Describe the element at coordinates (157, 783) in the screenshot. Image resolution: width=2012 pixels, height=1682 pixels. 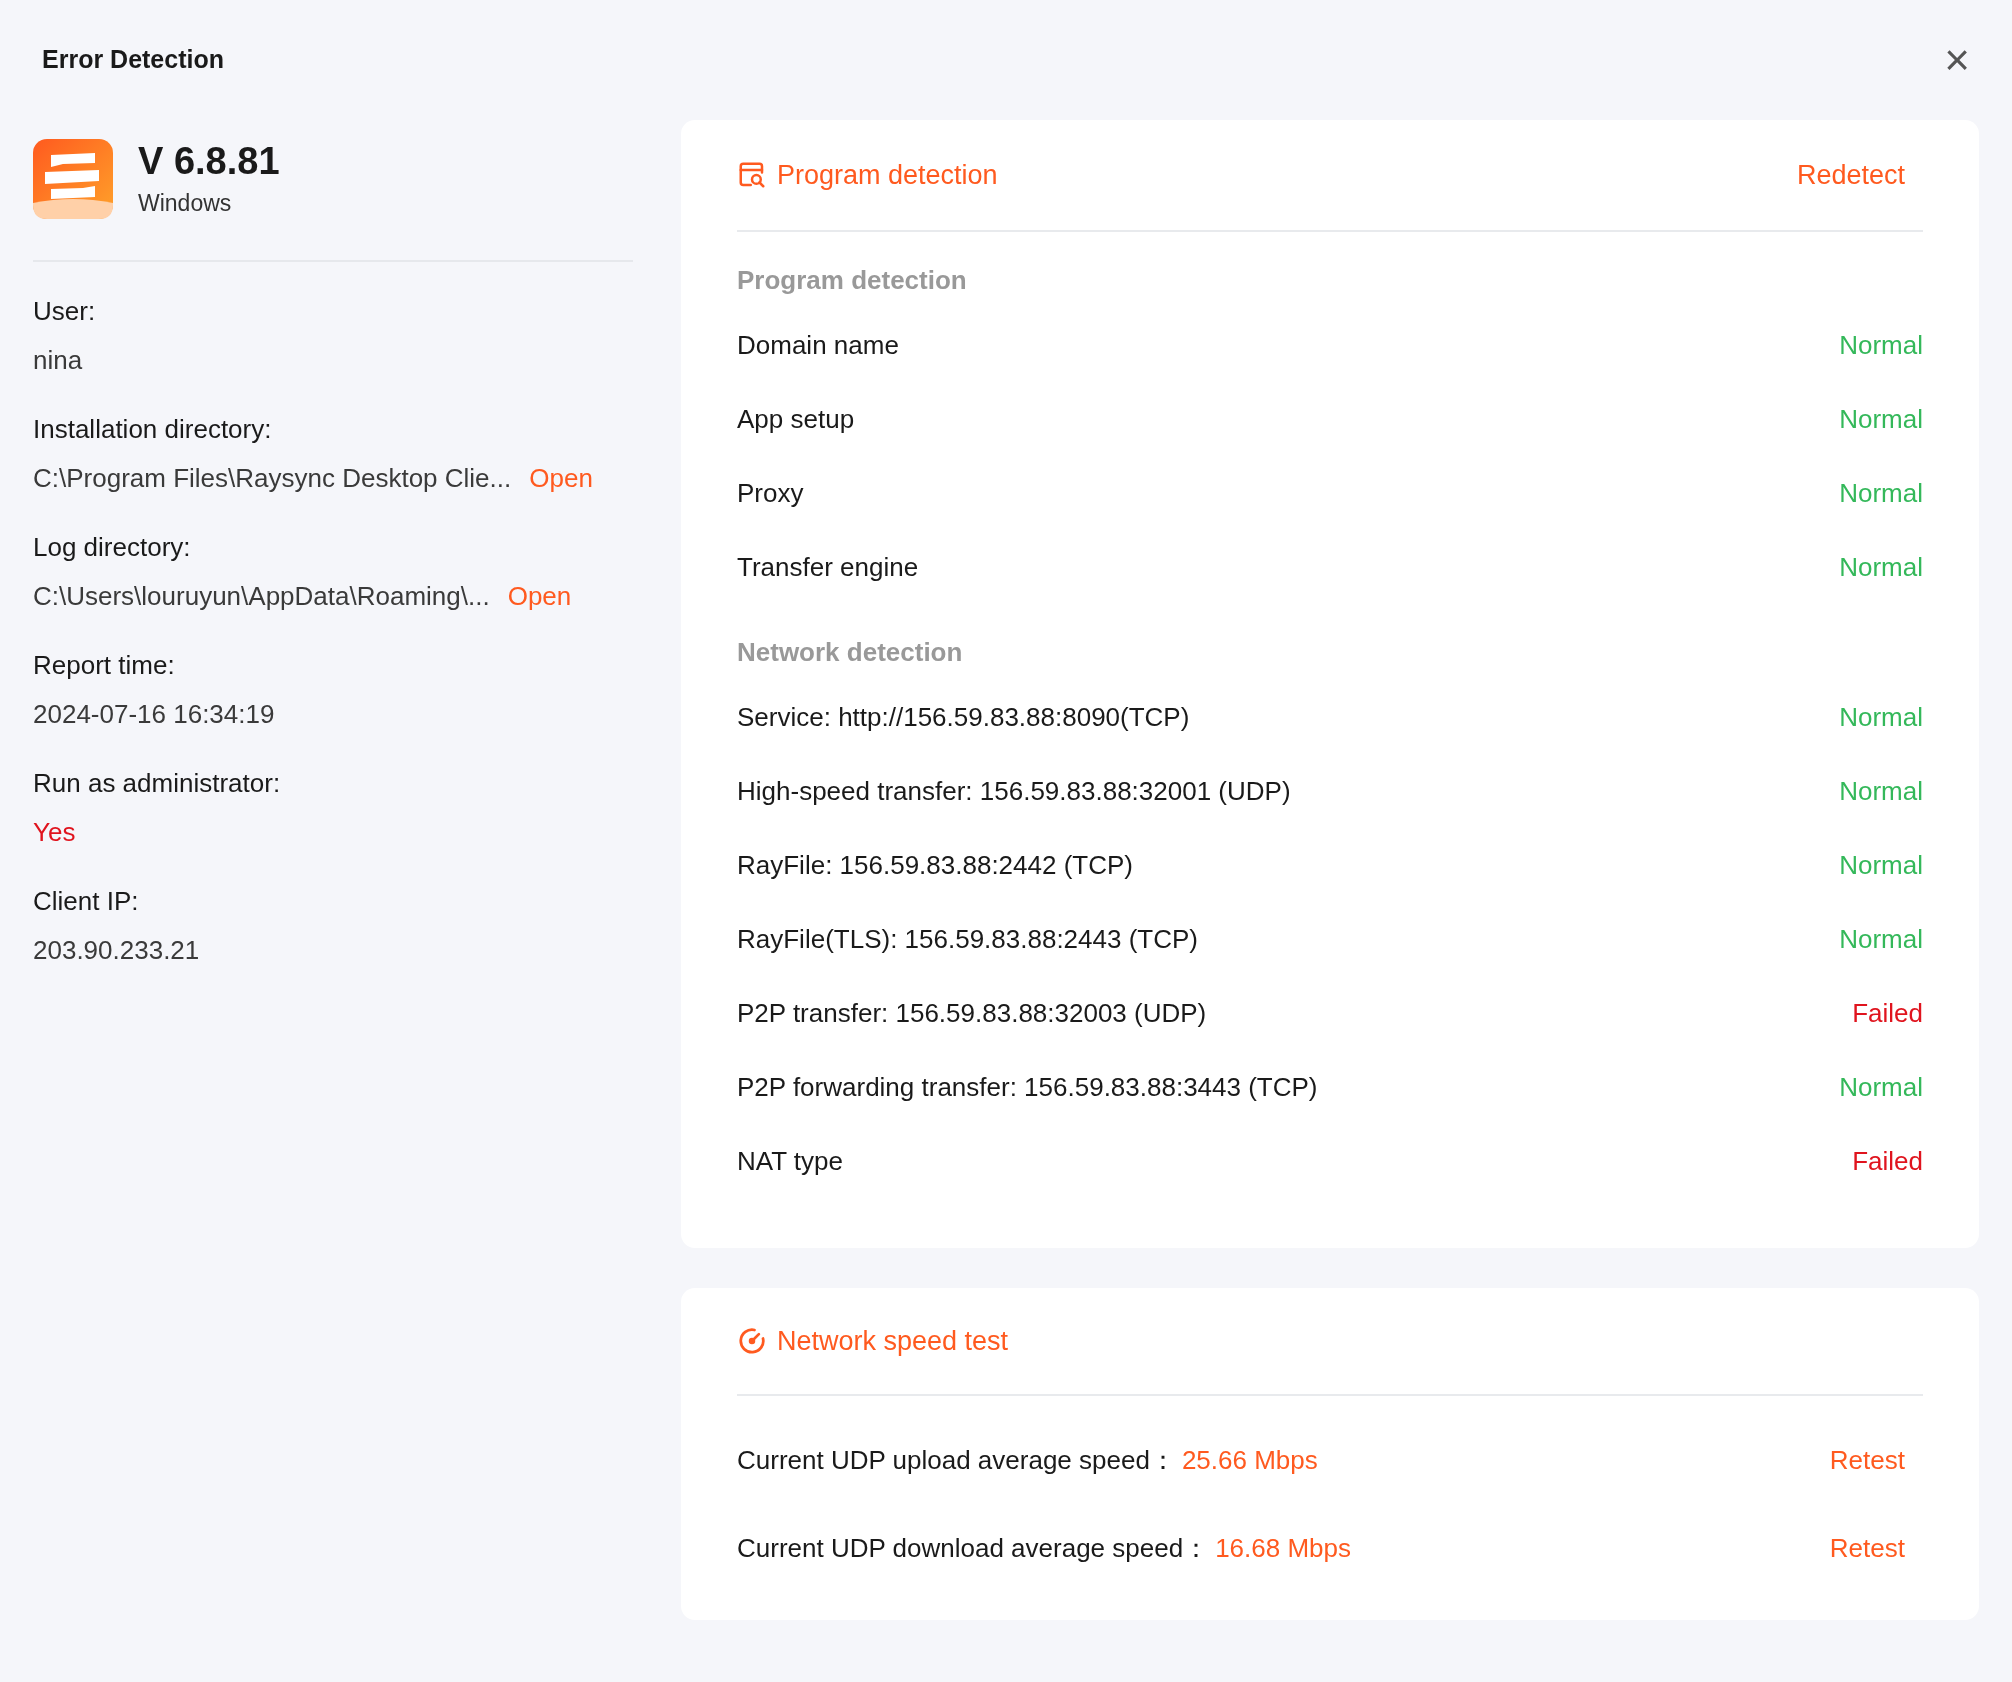
I see `info-label: Run as administrator:` at that location.